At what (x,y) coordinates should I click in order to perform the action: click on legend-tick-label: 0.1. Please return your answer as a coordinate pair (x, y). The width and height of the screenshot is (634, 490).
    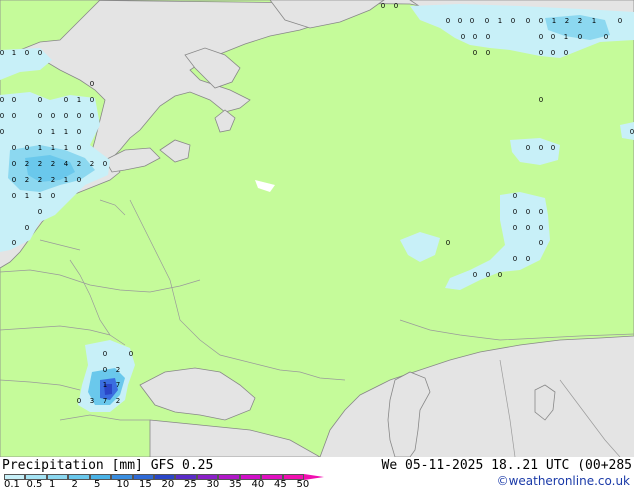
    Looking at the image, I should click on (12, 484).